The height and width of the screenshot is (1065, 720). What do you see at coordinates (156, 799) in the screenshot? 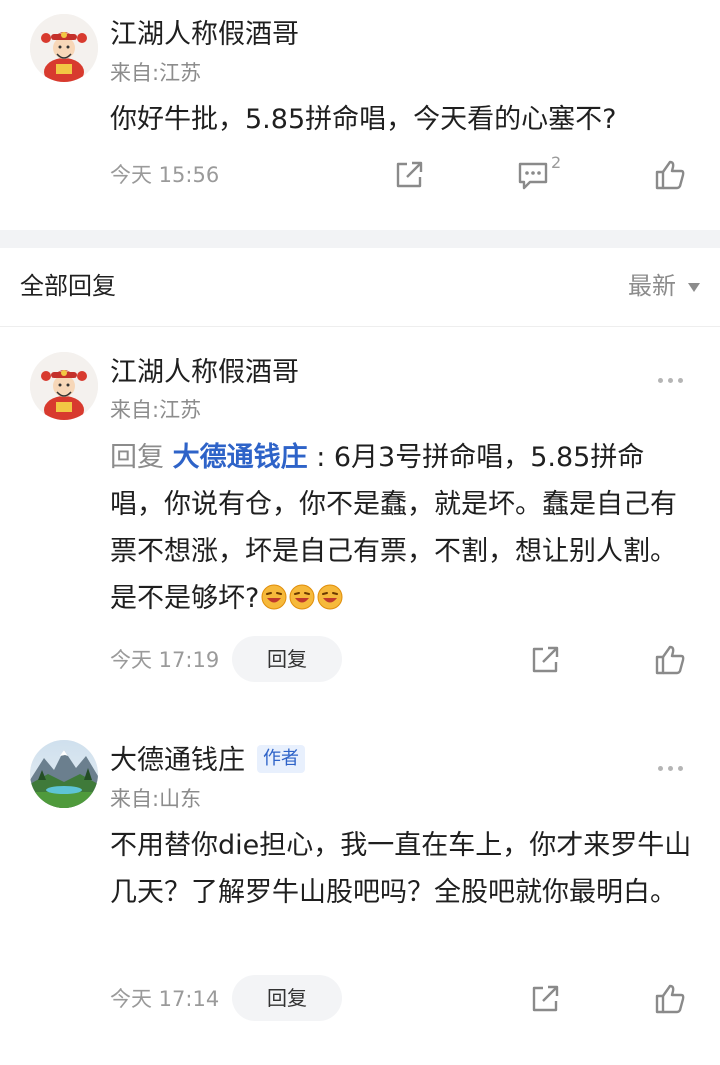
I see `user-region: 来自:山东` at bounding box center [156, 799].